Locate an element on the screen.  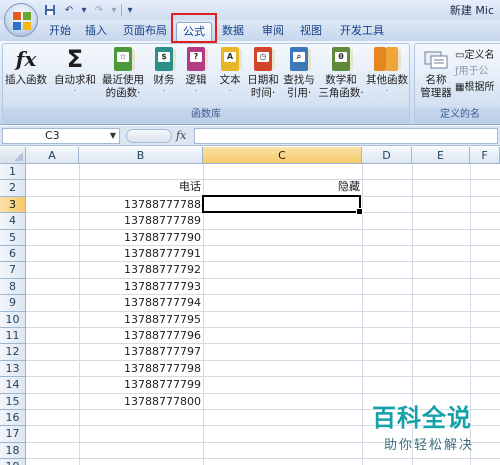
tab-home: 开始 is located at coordinates (60, 31).